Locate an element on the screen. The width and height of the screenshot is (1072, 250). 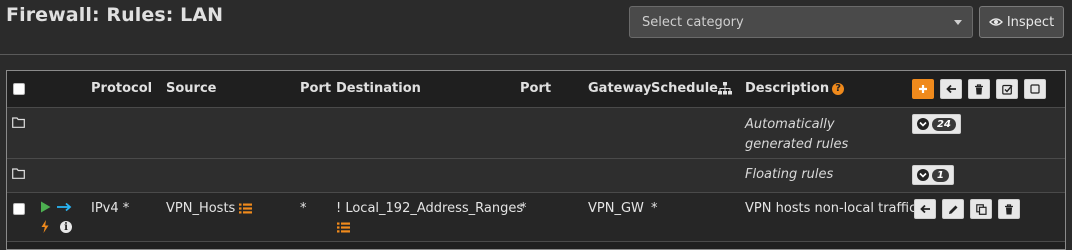
auto-rules-count: 24 is located at coordinates (944, 124).